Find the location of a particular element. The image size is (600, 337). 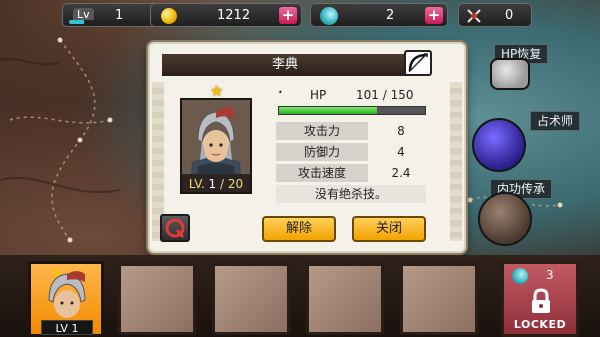

armored-soldier-portrait is located at coordinates (216, 142).